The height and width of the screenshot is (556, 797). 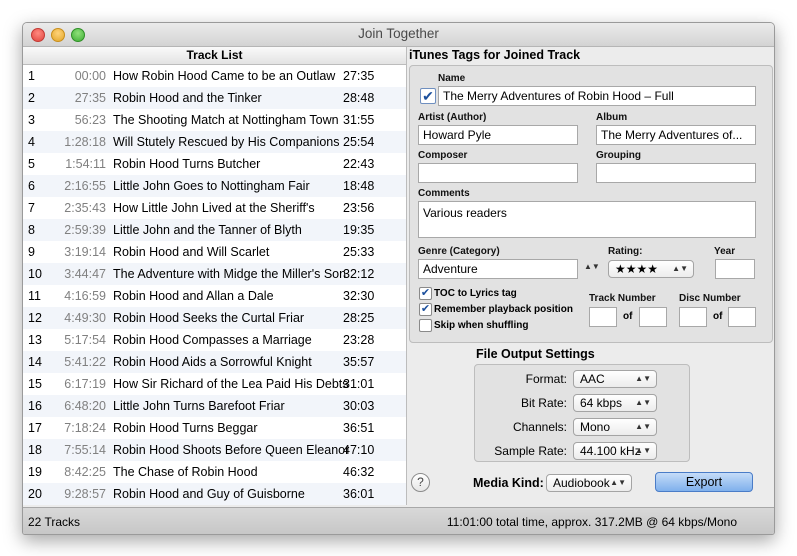 What do you see at coordinates (595, 427) in the screenshot?
I see `channels-value: Mono` at bounding box center [595, 427].